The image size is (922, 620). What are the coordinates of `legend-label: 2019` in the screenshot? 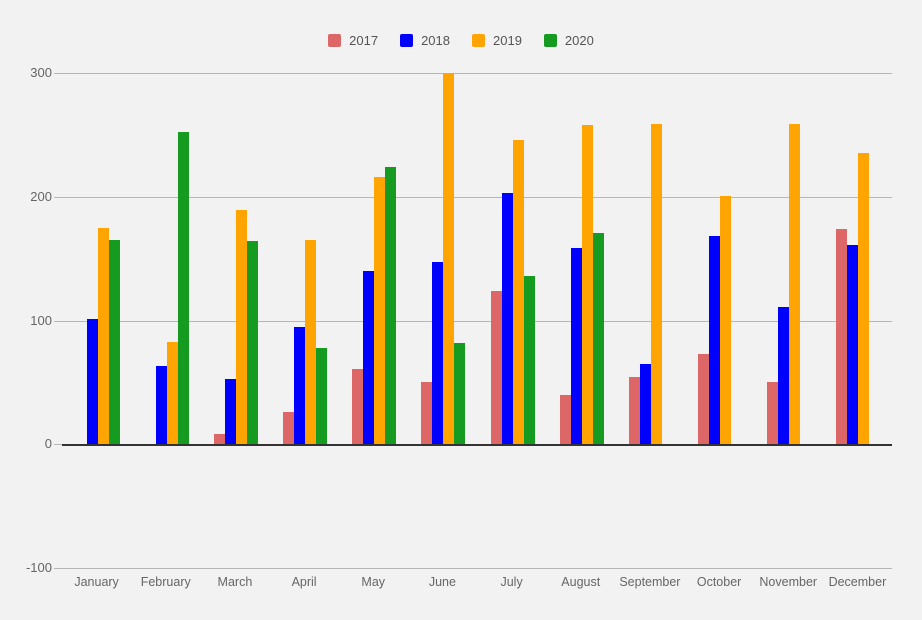 It's located at (507, 40).